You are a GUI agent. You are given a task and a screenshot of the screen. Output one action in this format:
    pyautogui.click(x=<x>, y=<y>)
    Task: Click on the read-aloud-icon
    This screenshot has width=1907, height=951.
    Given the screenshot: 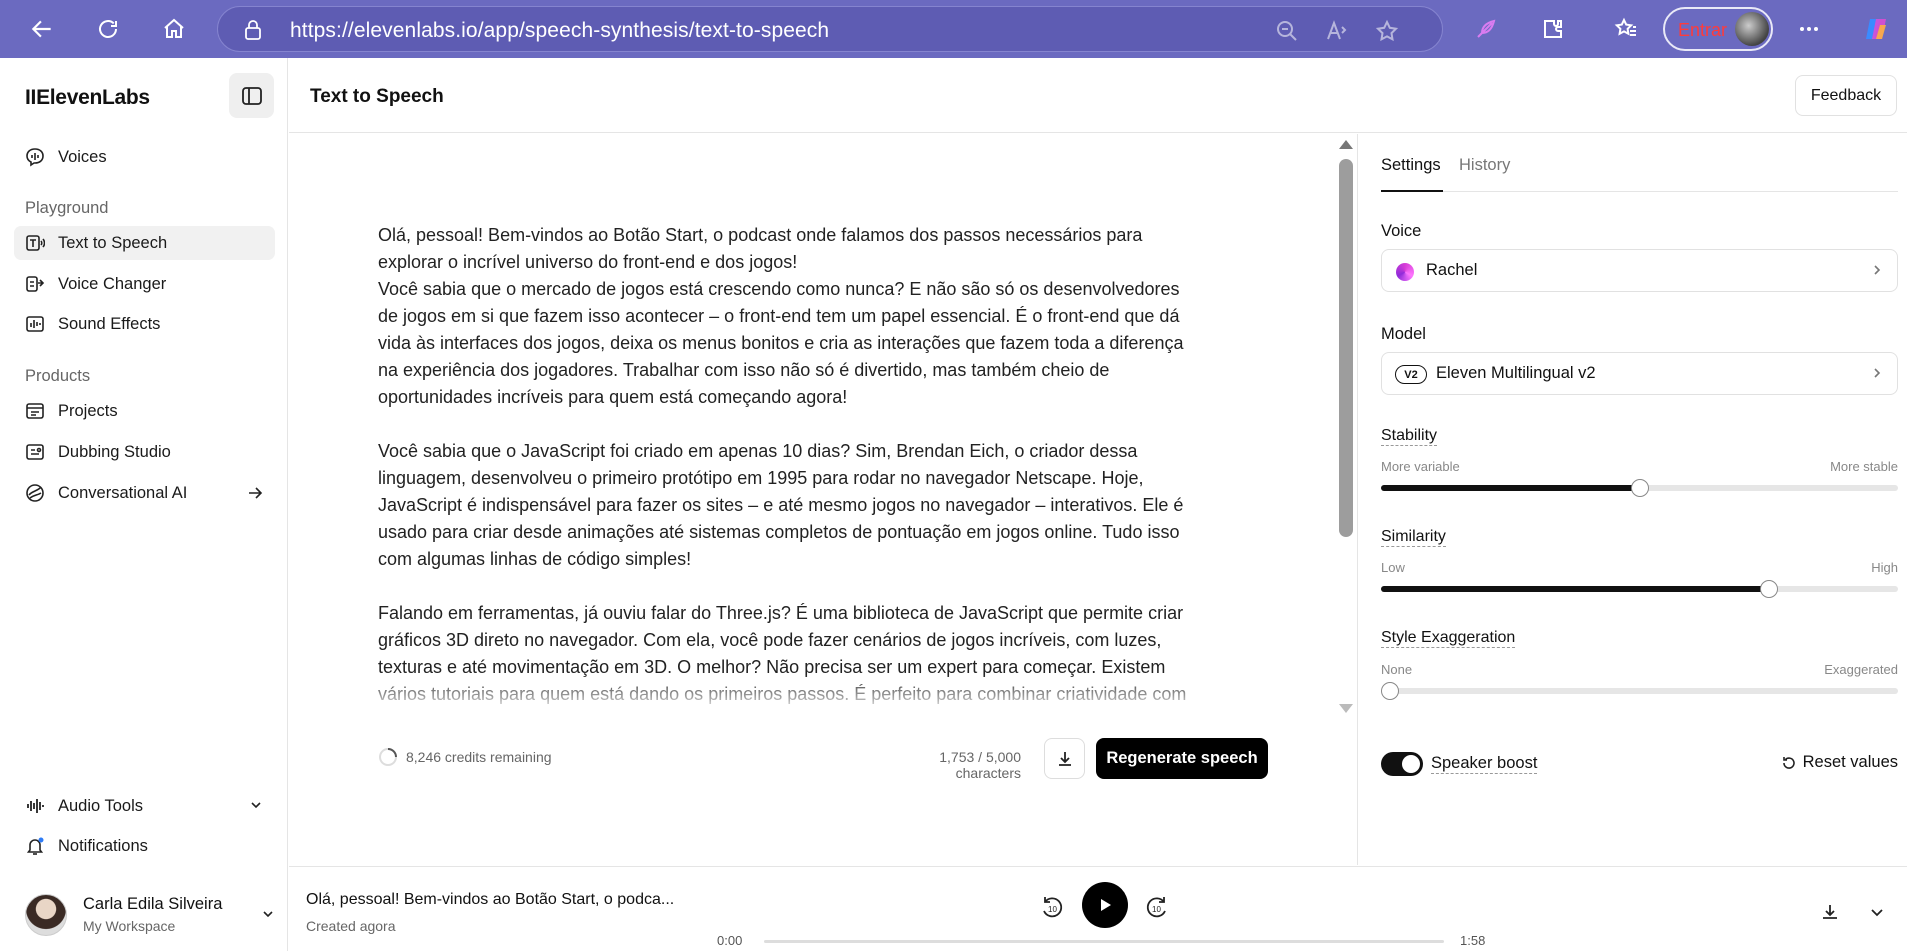 What is the action you would take?
    pyautogui.click(x=1337, y=31)
    